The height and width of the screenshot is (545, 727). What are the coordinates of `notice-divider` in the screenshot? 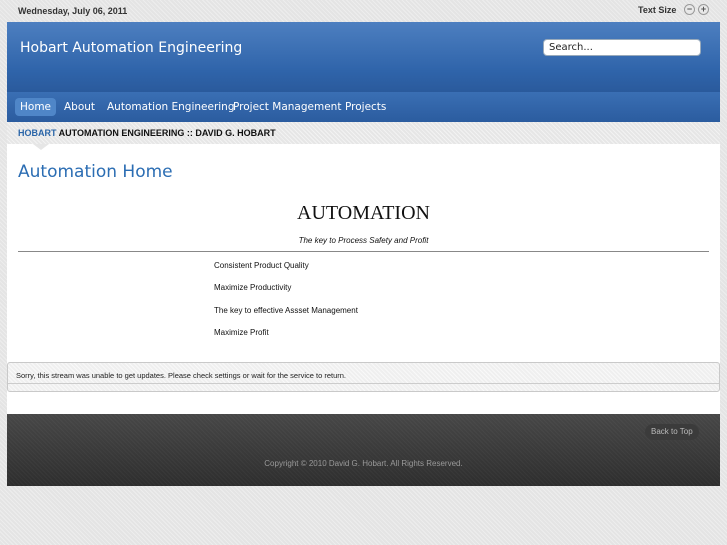 It's located at (363, 383).